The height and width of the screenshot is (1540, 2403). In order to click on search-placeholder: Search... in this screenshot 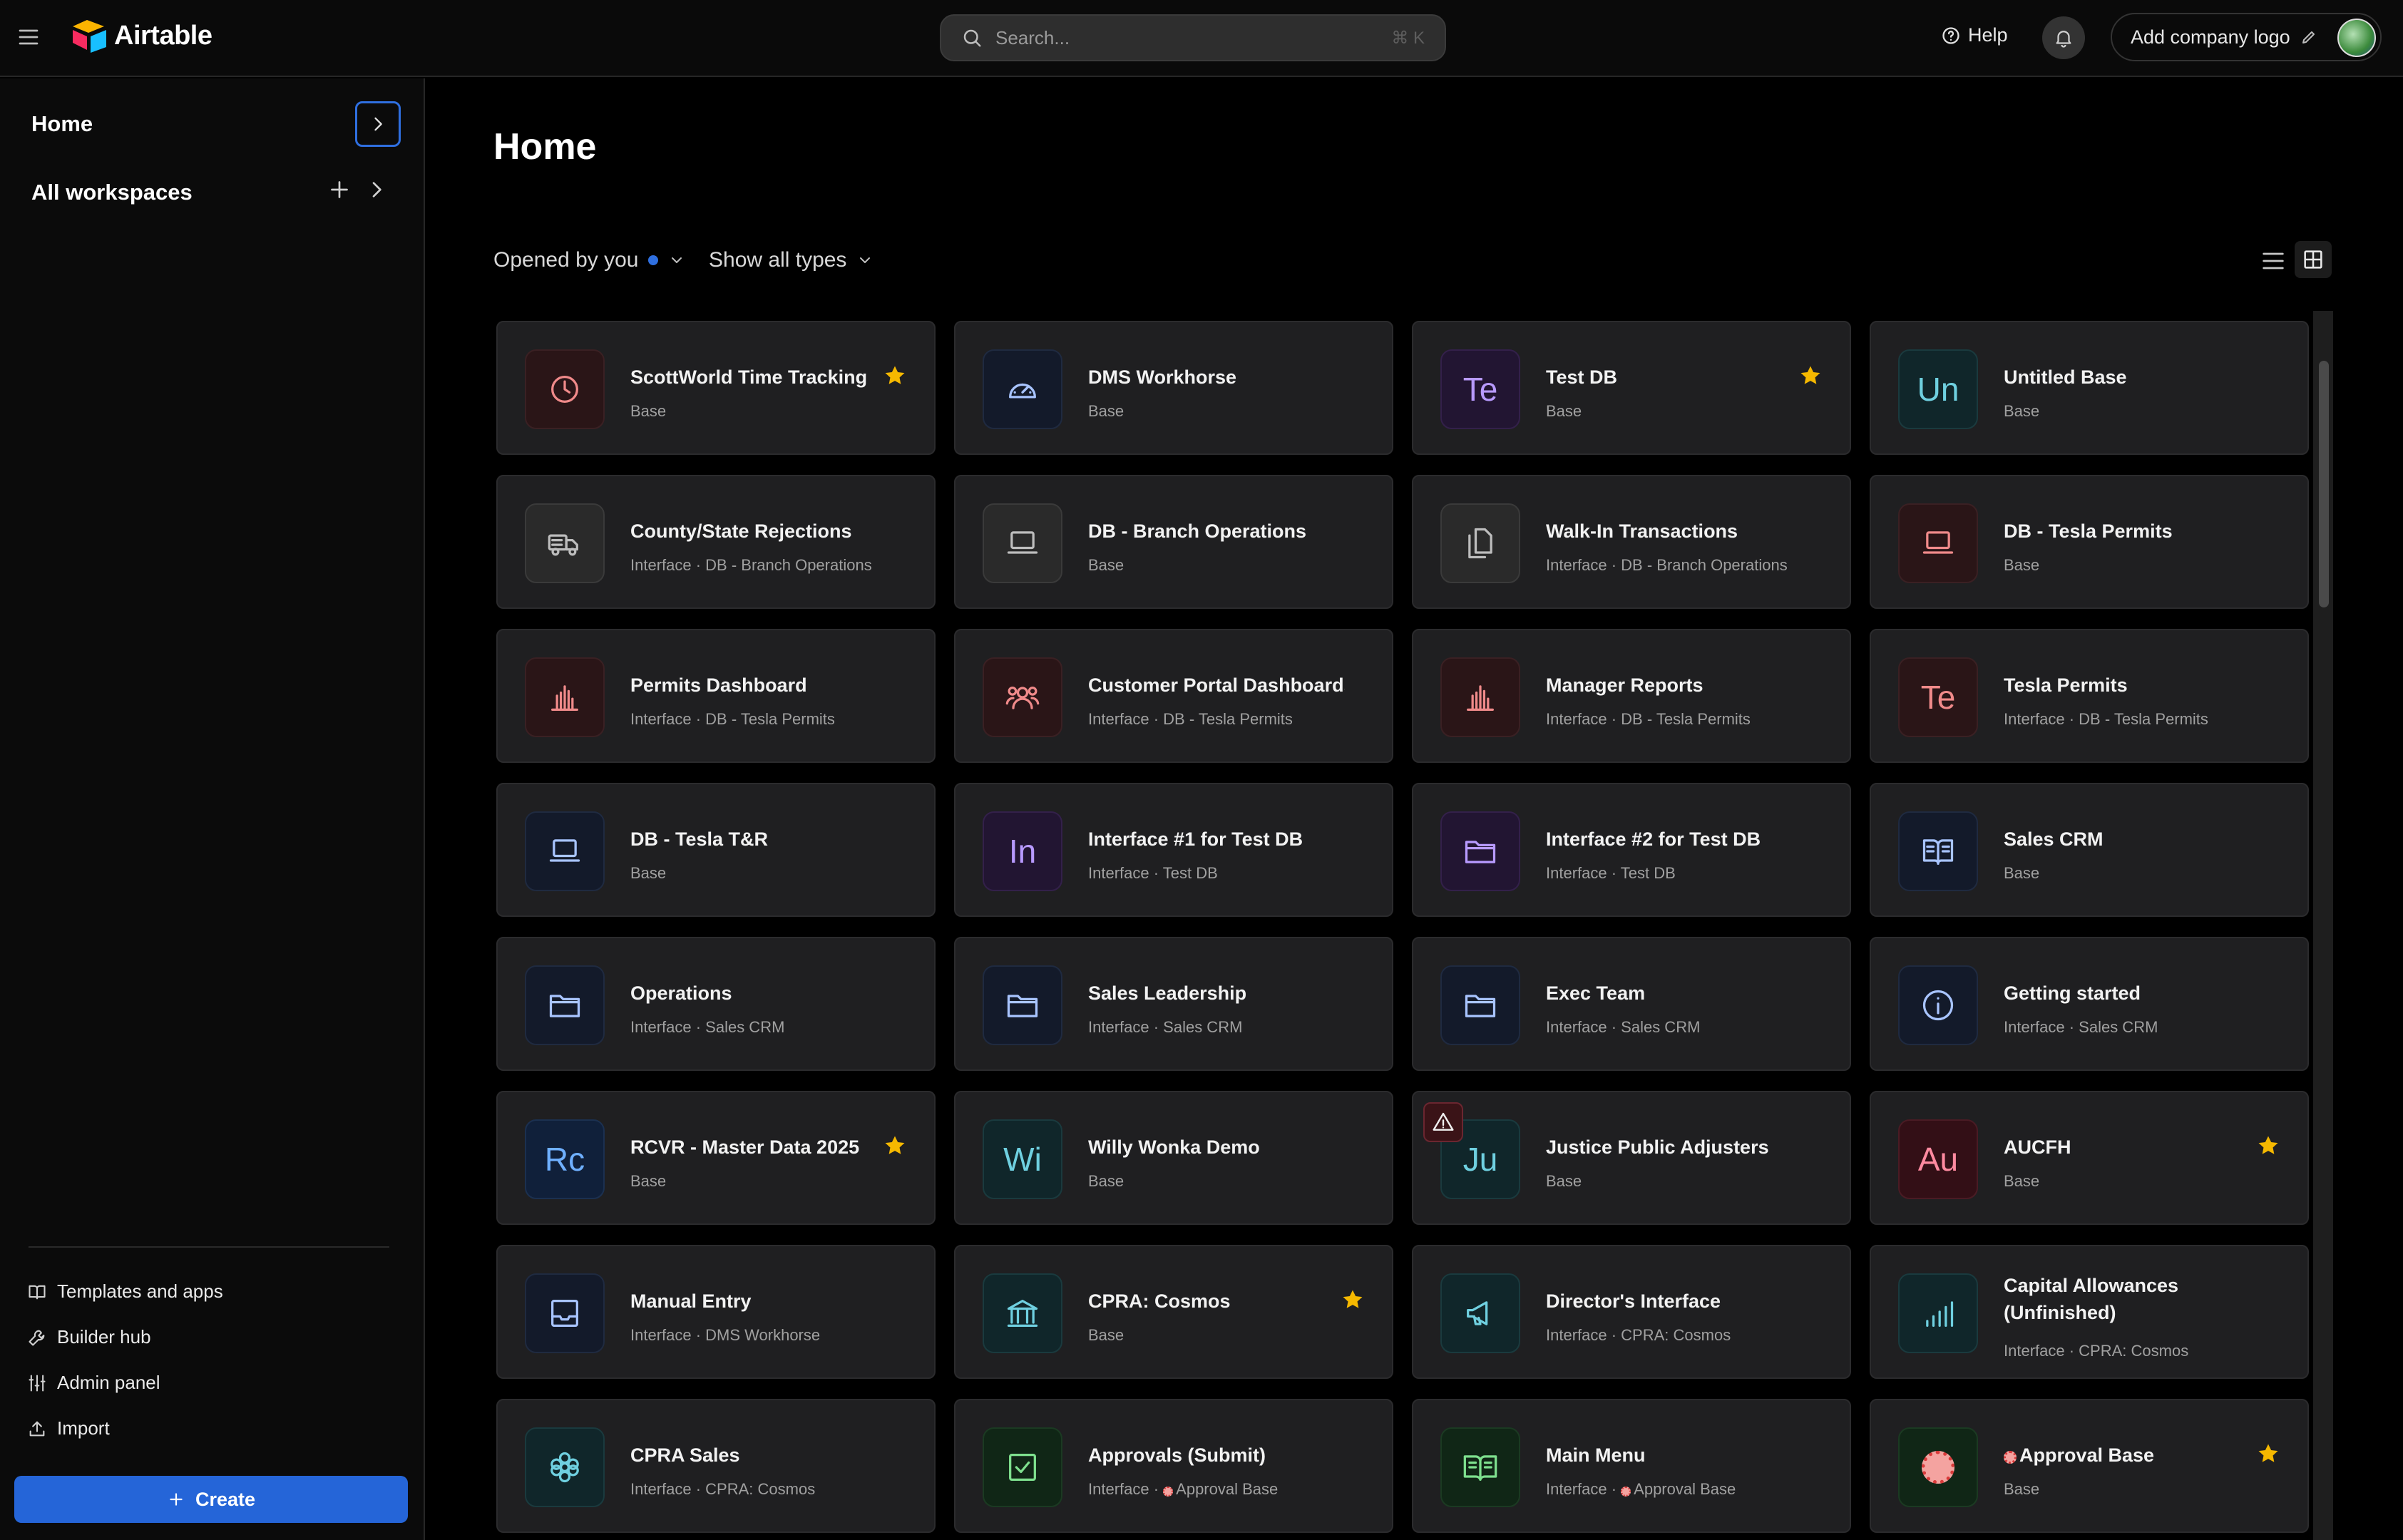, I will do `click(1032, 37)`.